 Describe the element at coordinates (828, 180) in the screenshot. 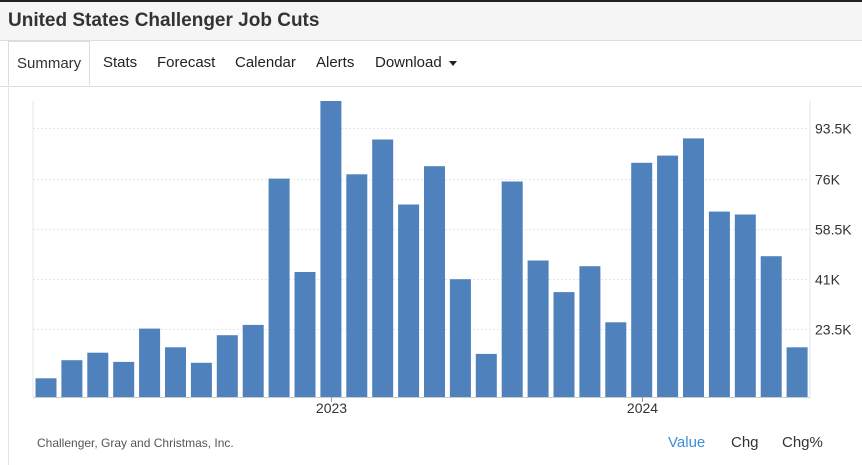

I see `y-tick-label: 76K` at that location.